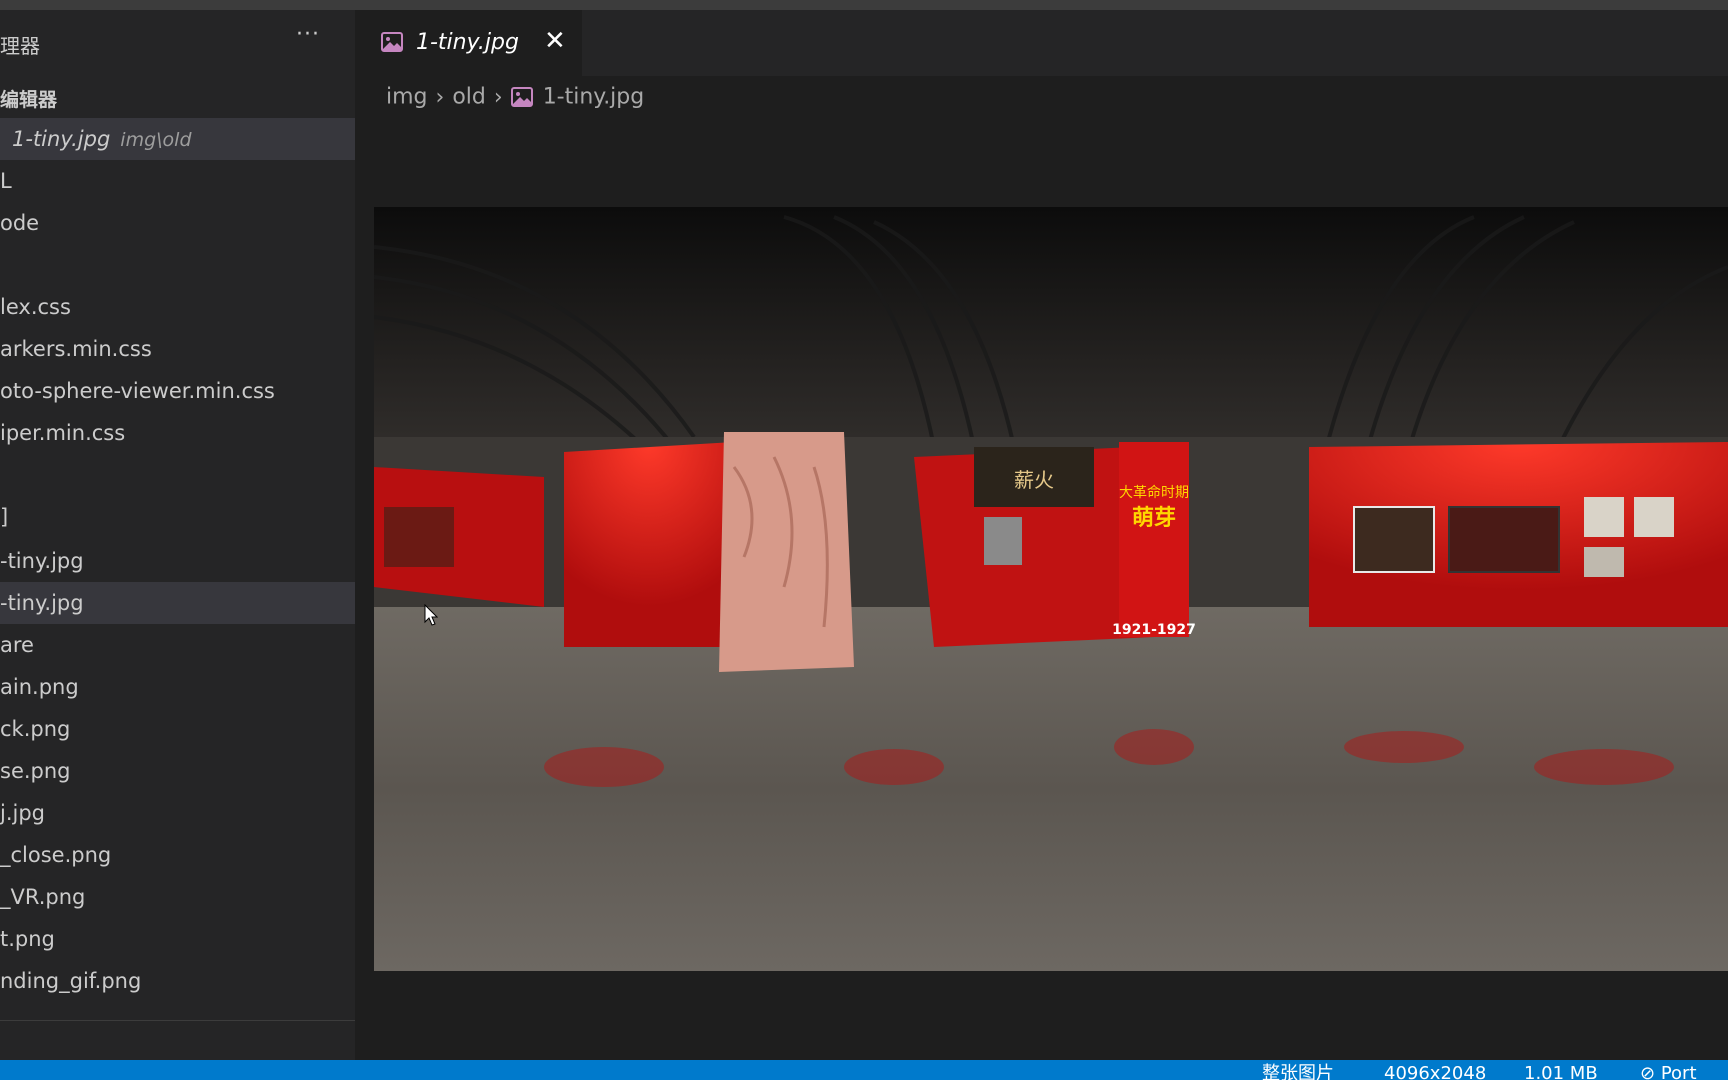  Describe the element at coordinates (63, 433) in the screenshot. I see `tree-item-label: iper.min.css` at that location.